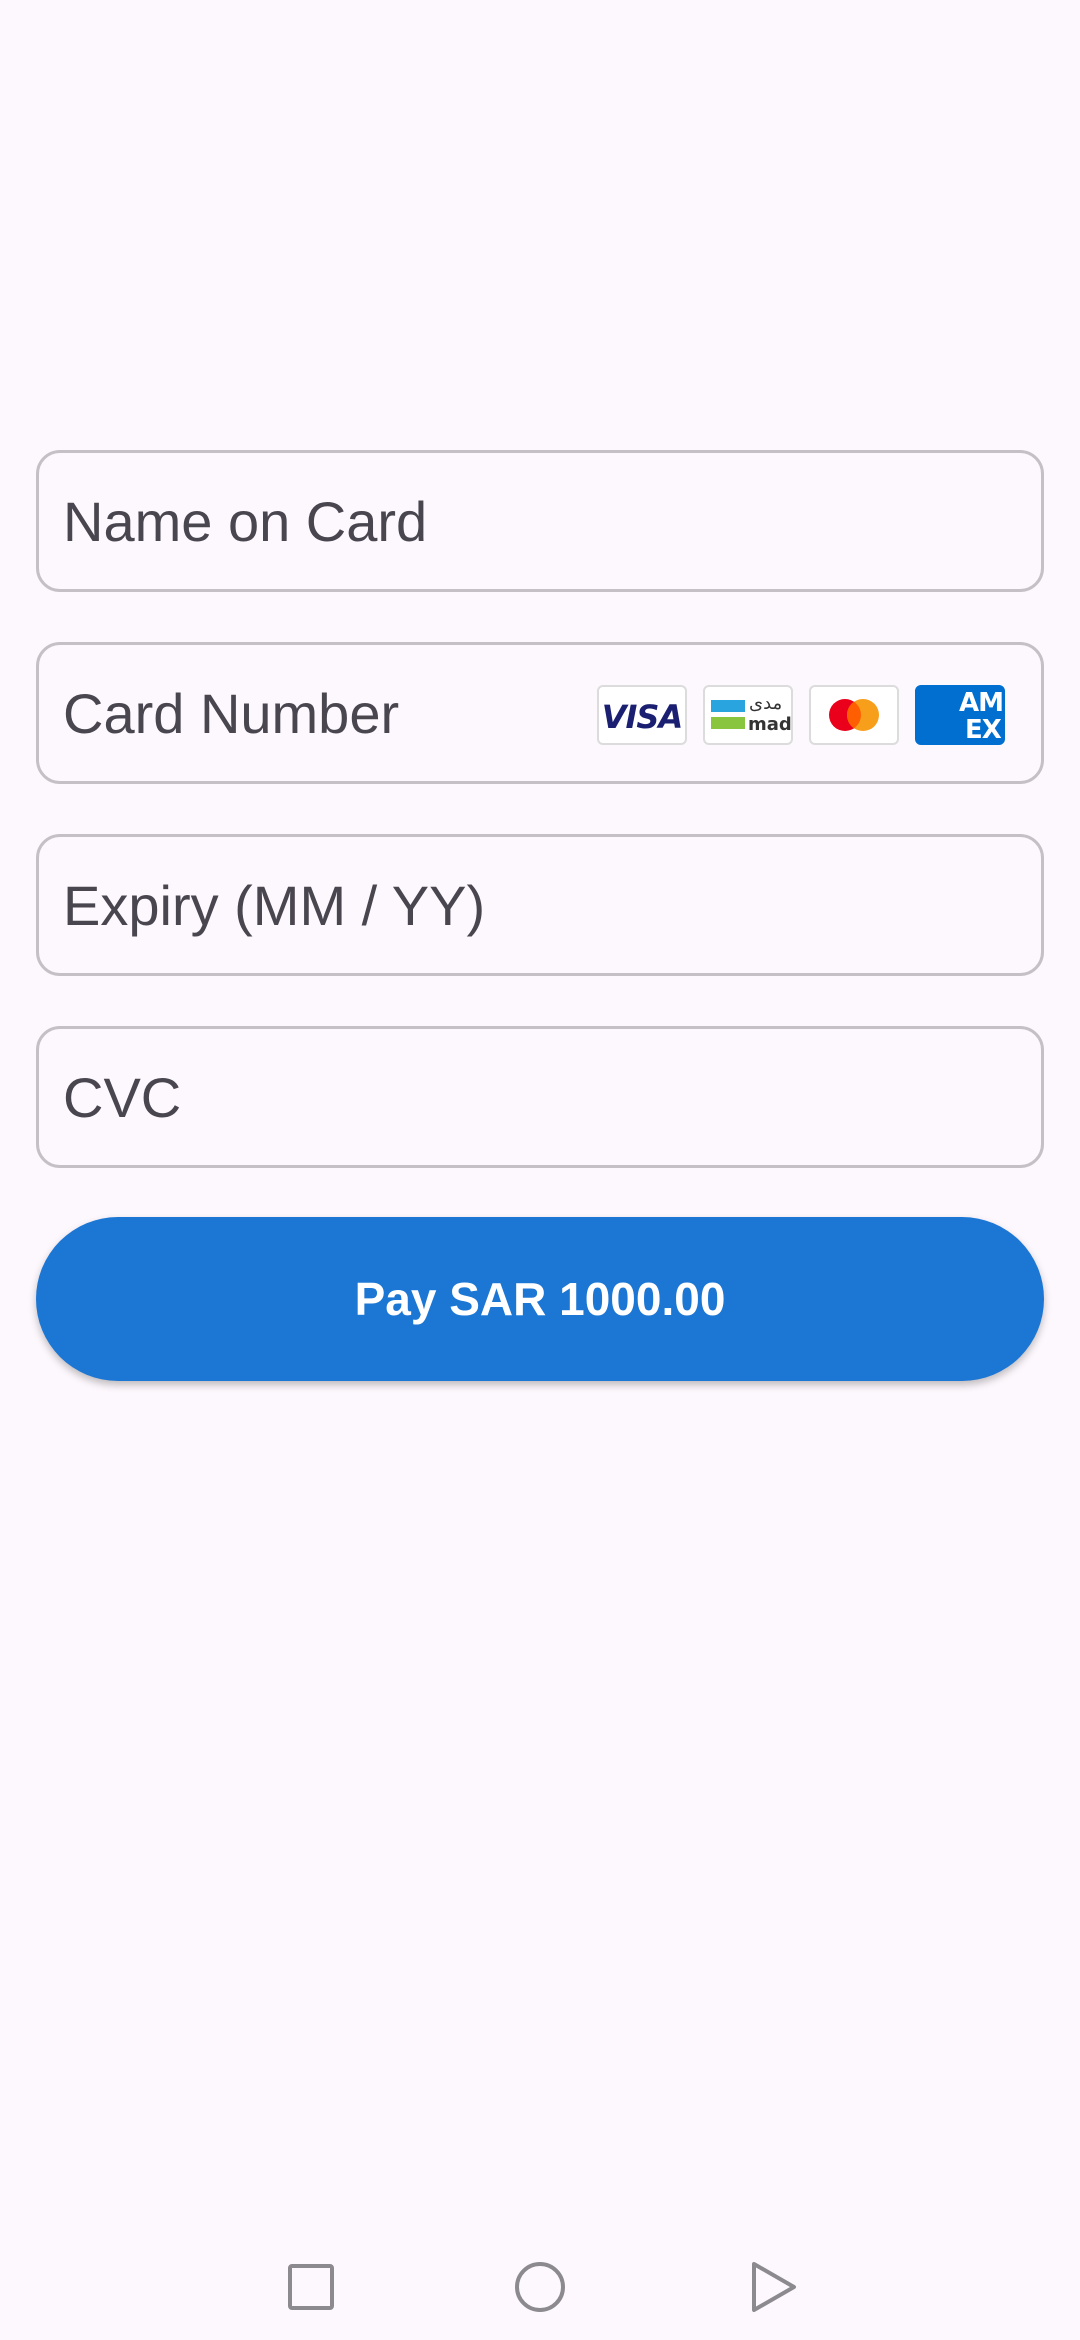  I want to click on expiry-field, so click(540, 905).